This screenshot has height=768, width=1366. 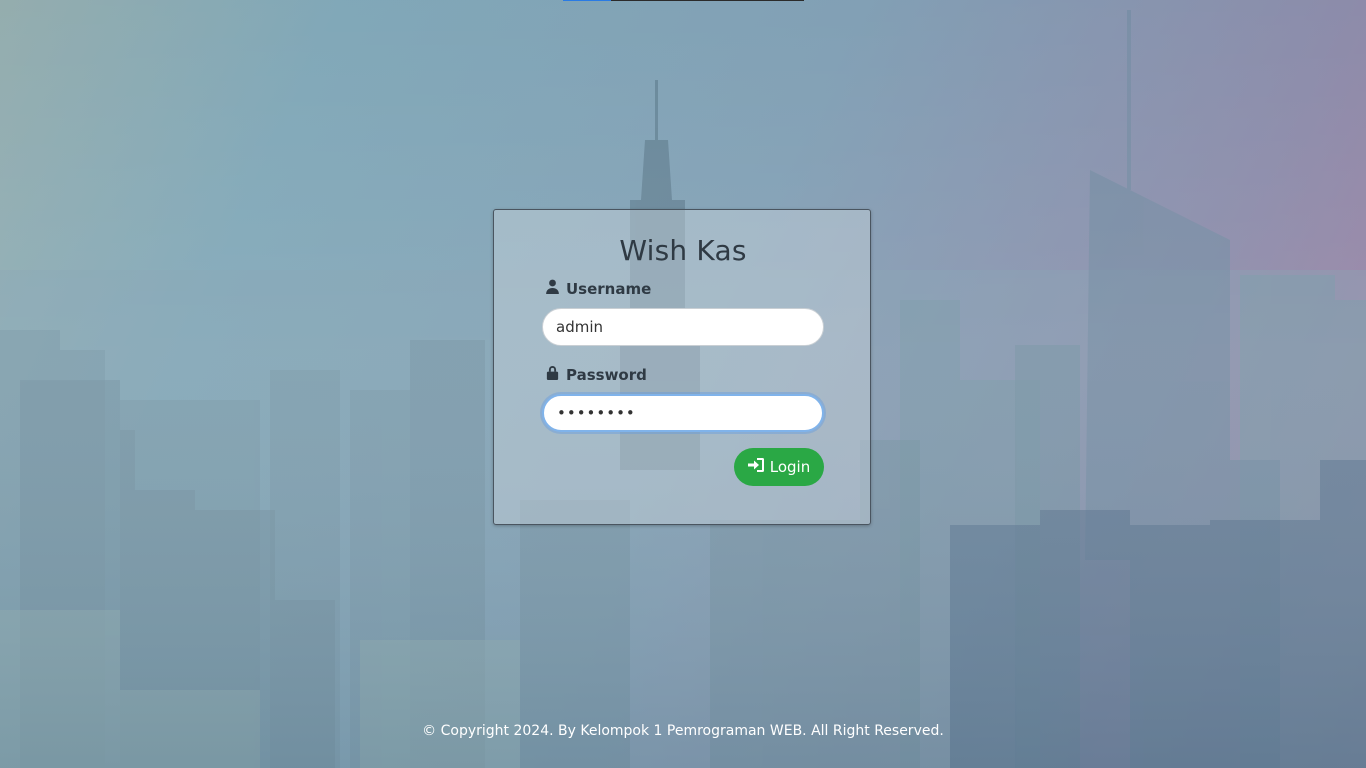 What do you see at coordinates (755, 467) in the screenshot?
I see `sign-in-icon` at bounding box center [755, 467].